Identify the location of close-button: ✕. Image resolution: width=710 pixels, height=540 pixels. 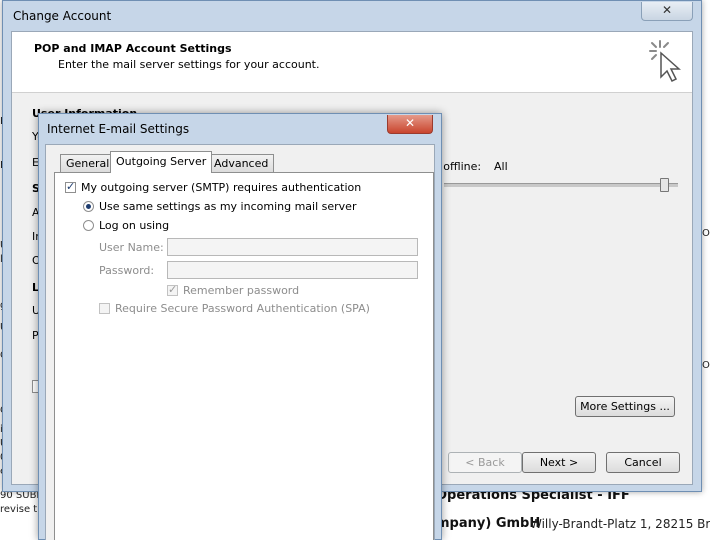
(667, 11).